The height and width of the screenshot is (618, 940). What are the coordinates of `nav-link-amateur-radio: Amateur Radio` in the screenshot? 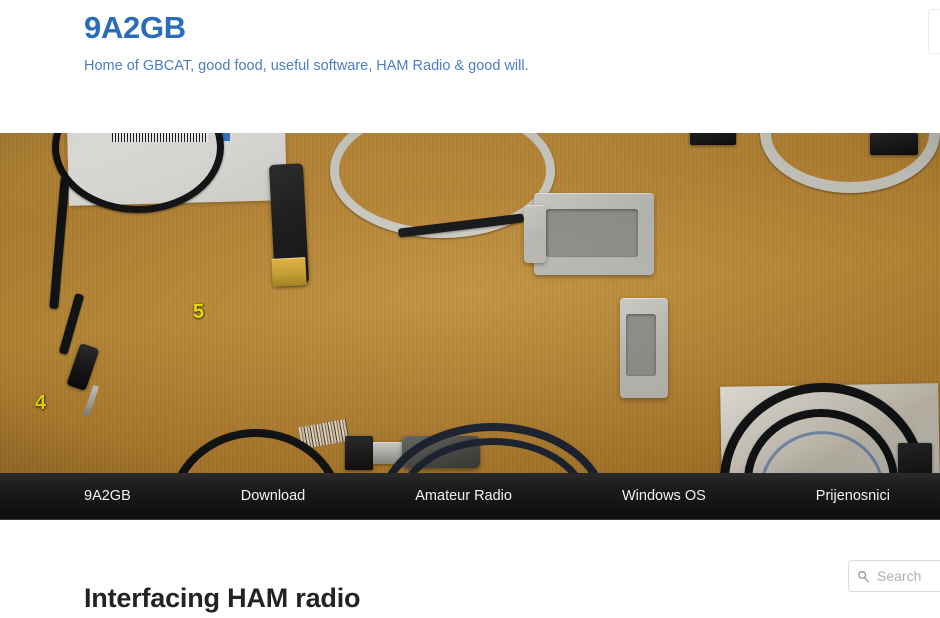 It's located at (434, 496).